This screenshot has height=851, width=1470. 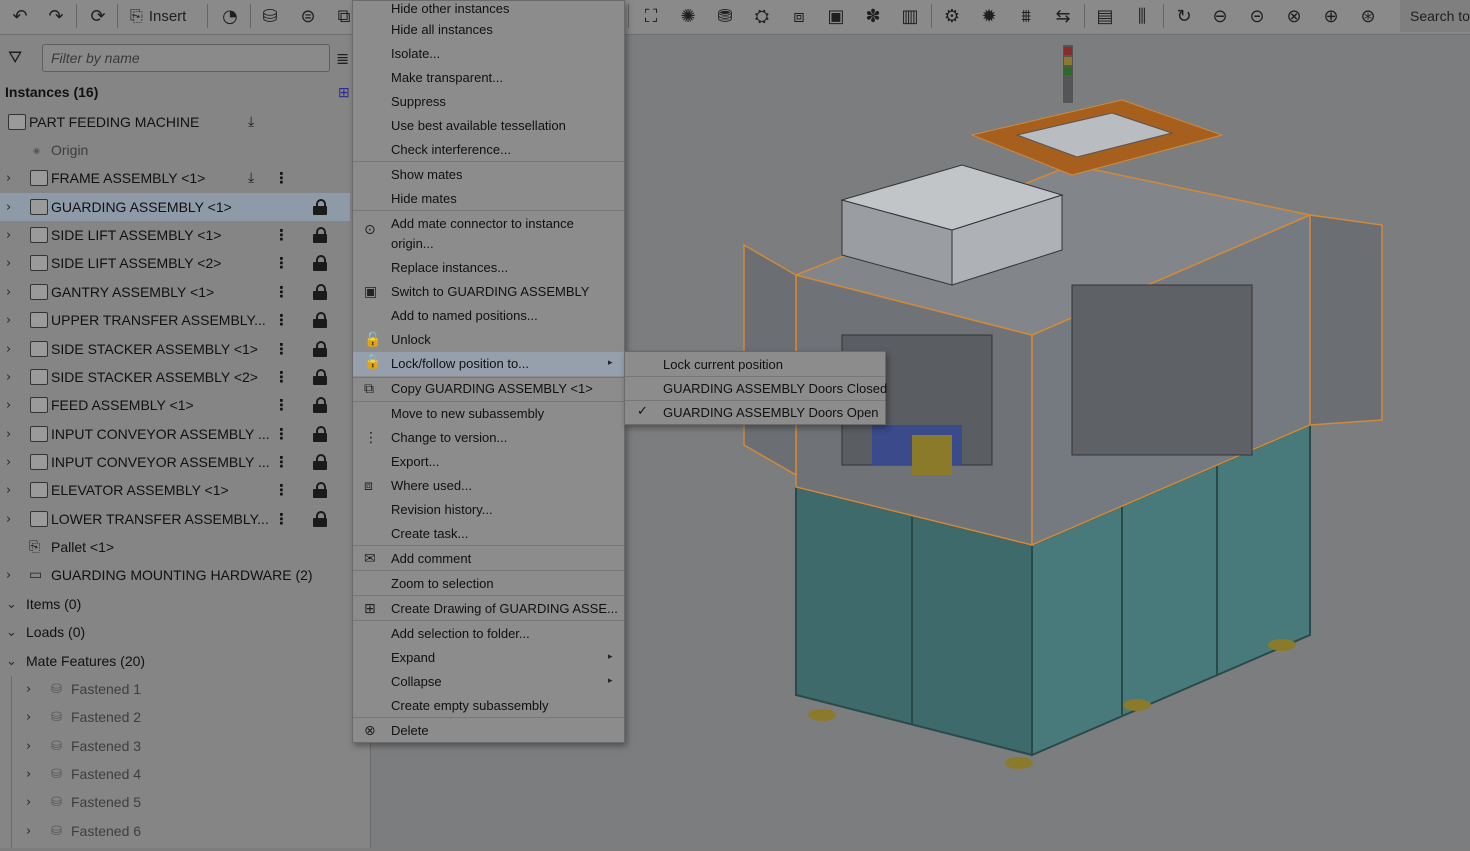 I want to click on menu-item: Move to new subassembly, so click(x=488, y=414).